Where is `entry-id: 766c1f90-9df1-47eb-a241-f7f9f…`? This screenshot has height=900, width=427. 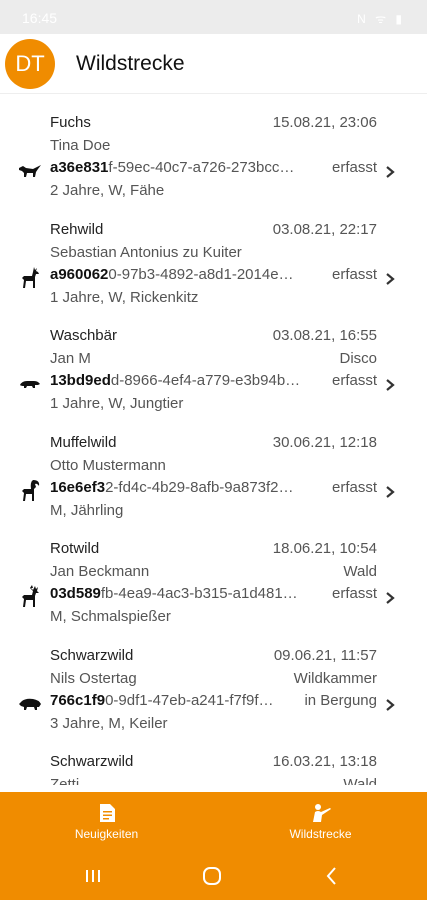 entry-id: 766c1f90-9df1-47eb-a241-f7f9f… is located at coordinates (162, 700).